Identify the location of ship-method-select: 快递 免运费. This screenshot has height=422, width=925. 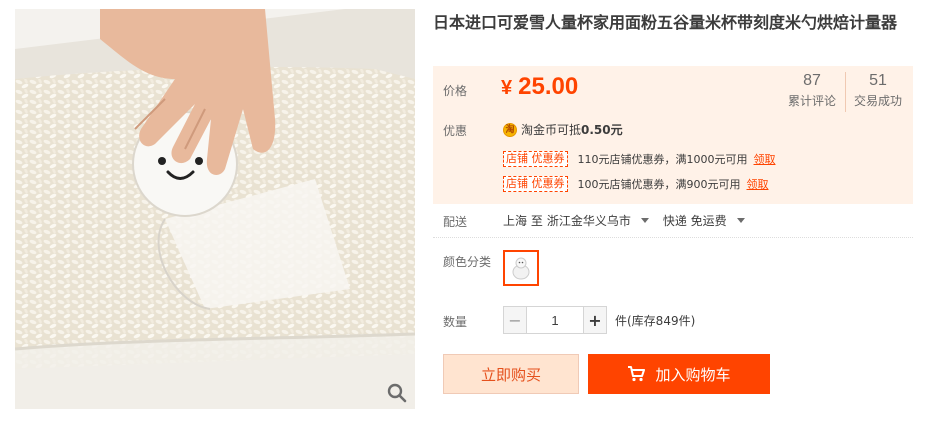
(704, 220).